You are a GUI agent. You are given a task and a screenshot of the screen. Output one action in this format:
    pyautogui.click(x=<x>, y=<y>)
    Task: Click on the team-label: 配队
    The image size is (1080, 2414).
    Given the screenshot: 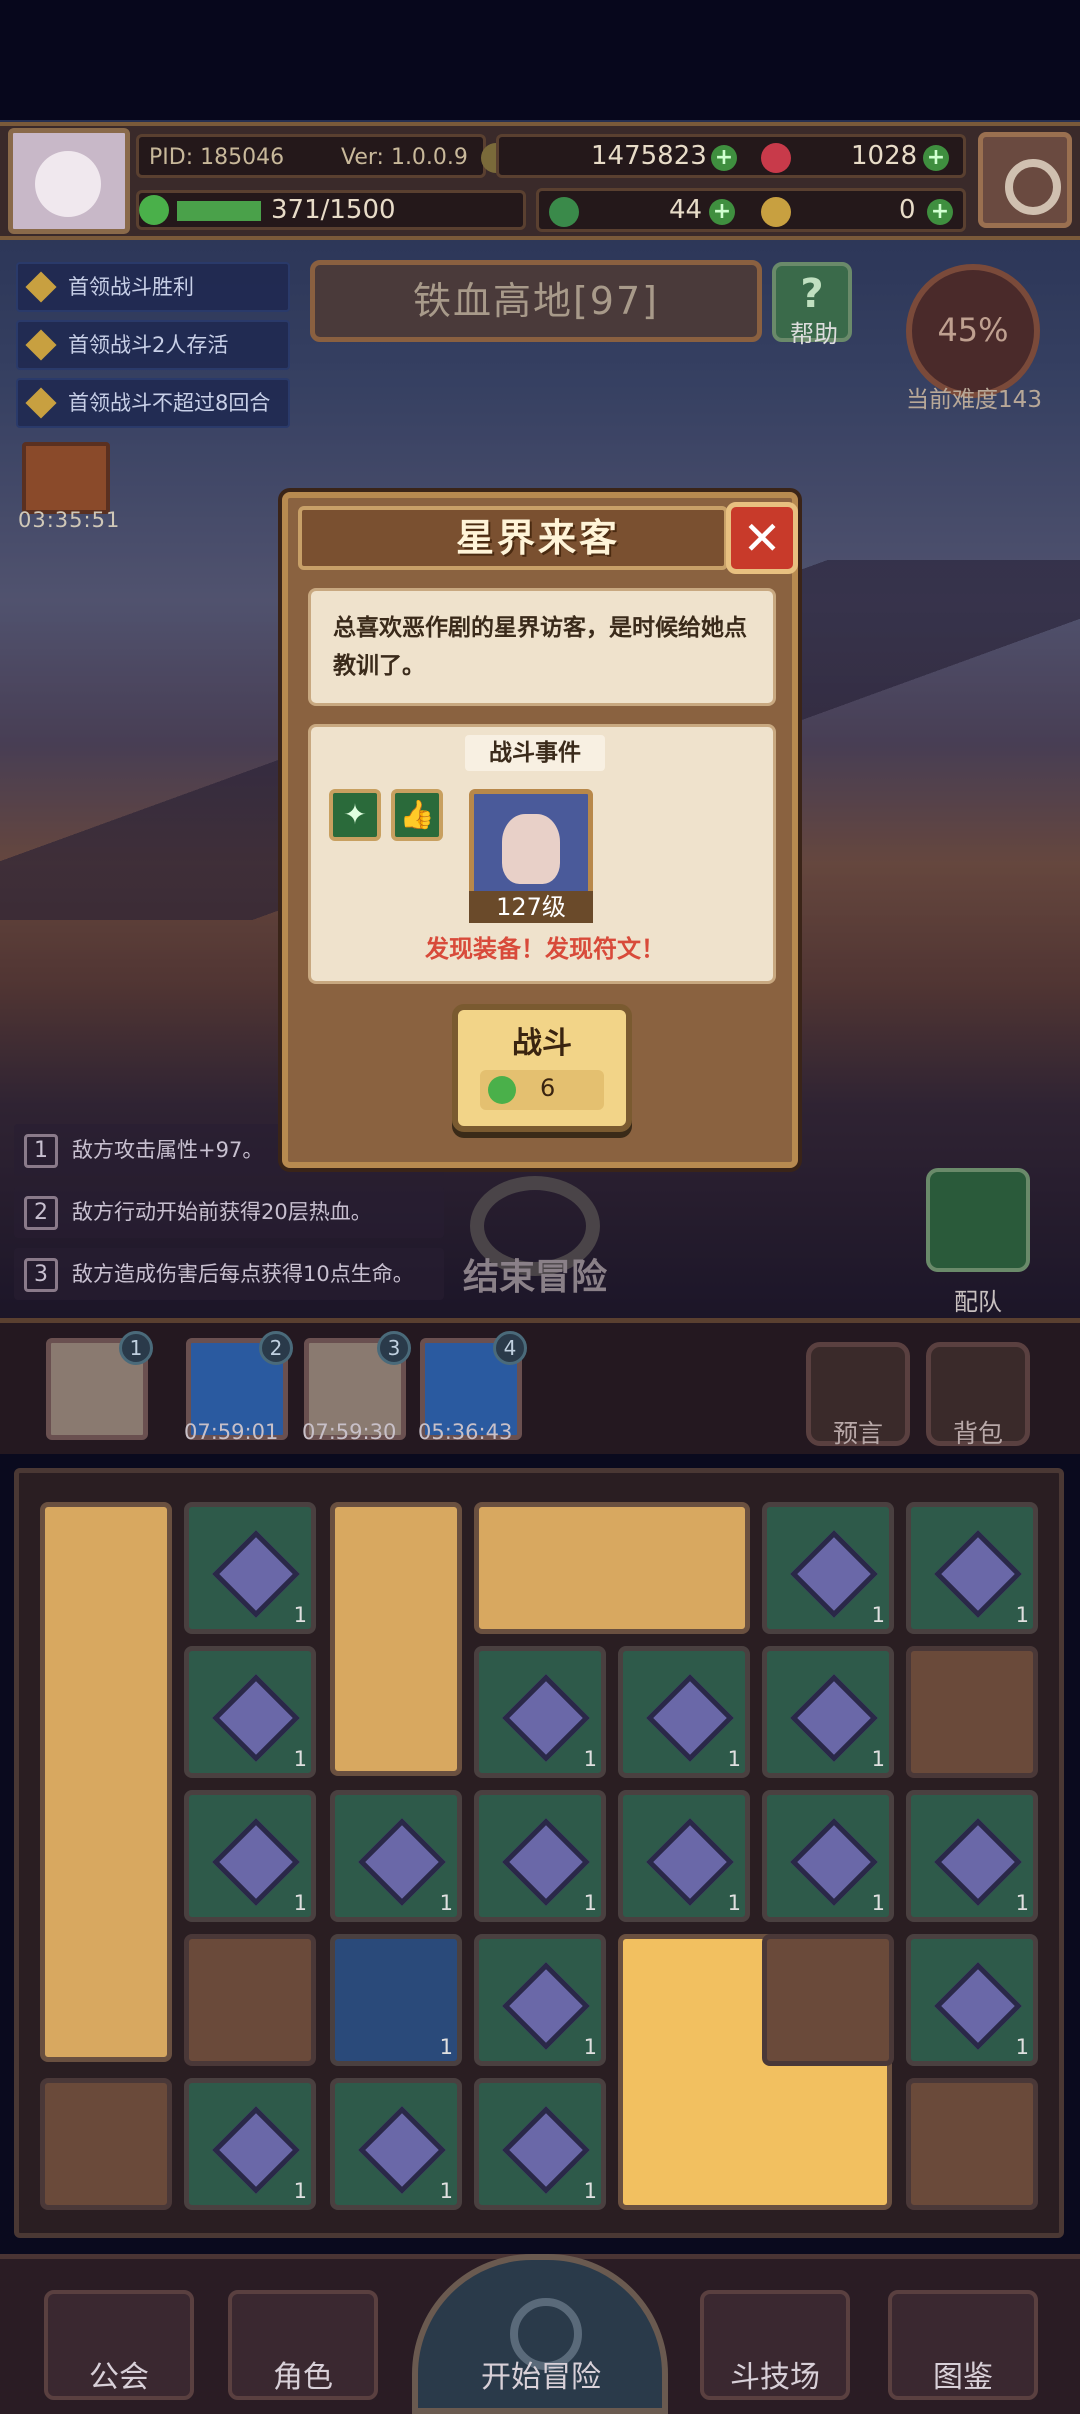 What is the action you would take?
    pyautogui.click(x=978, y=1302)
    